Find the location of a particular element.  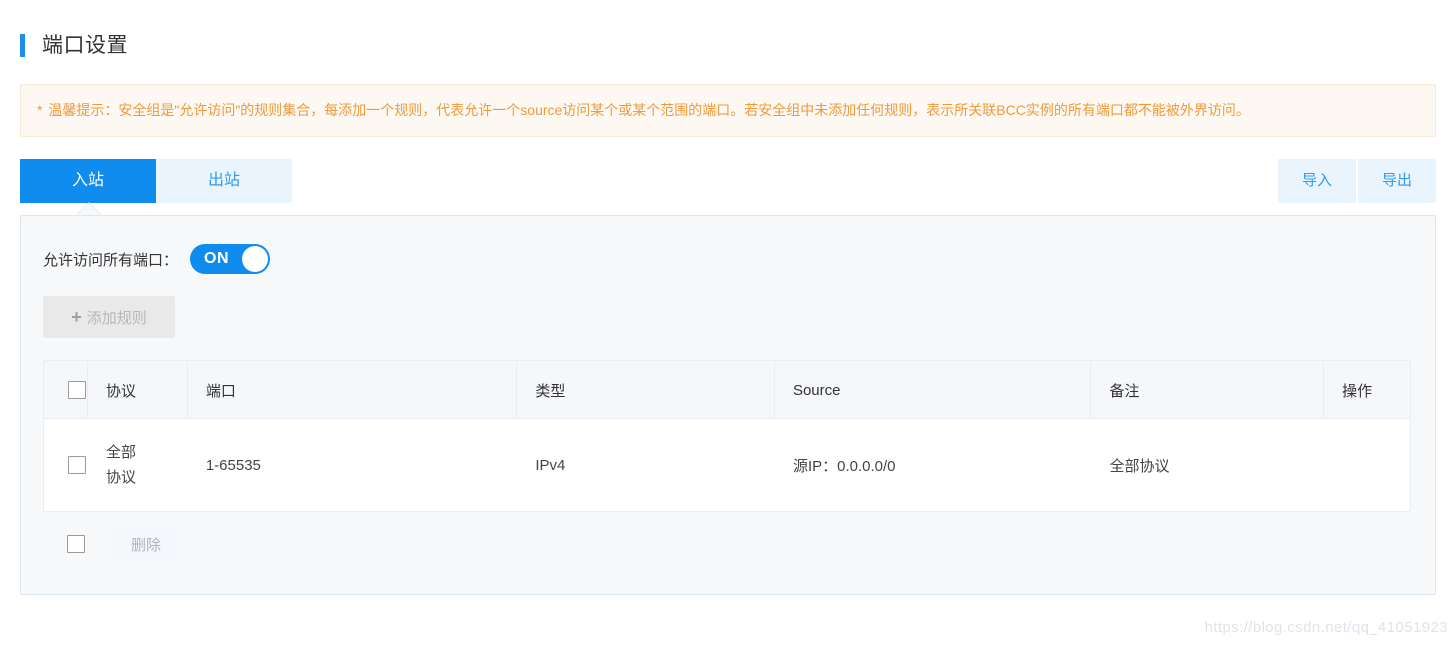

allow-all-ports-row: 允许访问所有端口： ON is located at coordinates (728, 259).